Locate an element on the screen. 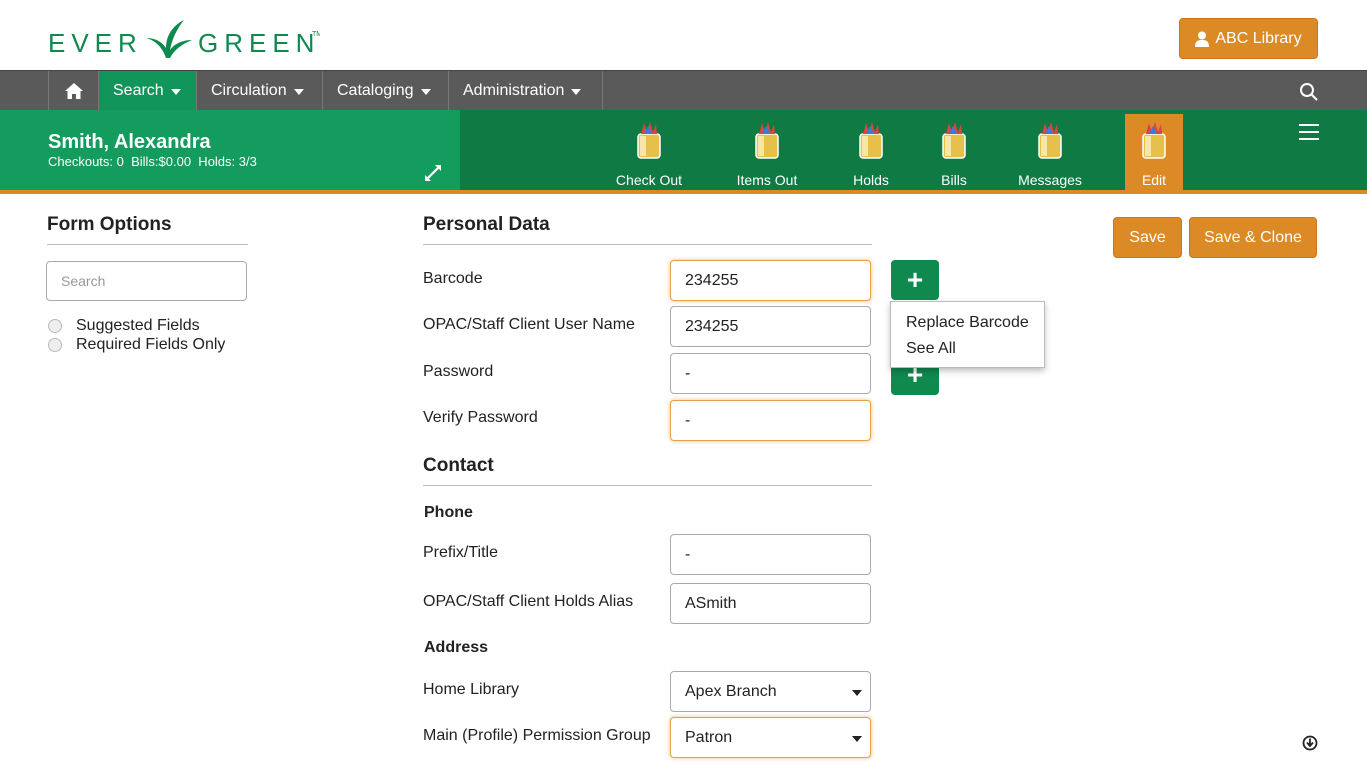  home-library-value: Apex Branch is located at coordinates (731, 691).